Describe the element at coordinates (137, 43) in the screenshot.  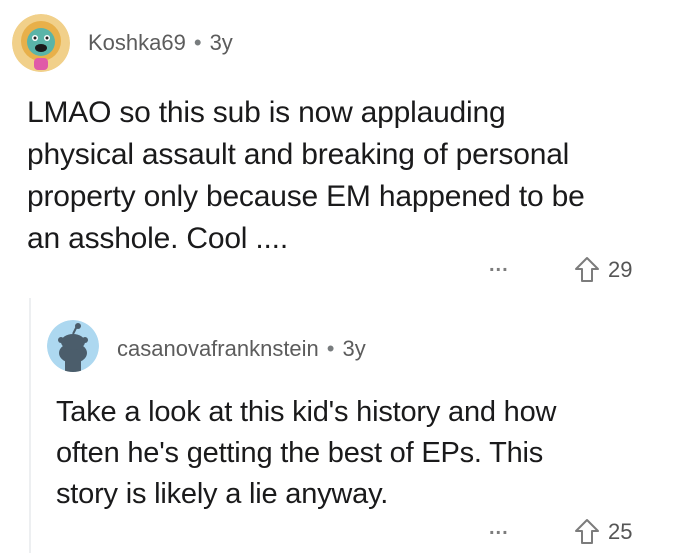
I see `username-link: Koshka69` at that location.